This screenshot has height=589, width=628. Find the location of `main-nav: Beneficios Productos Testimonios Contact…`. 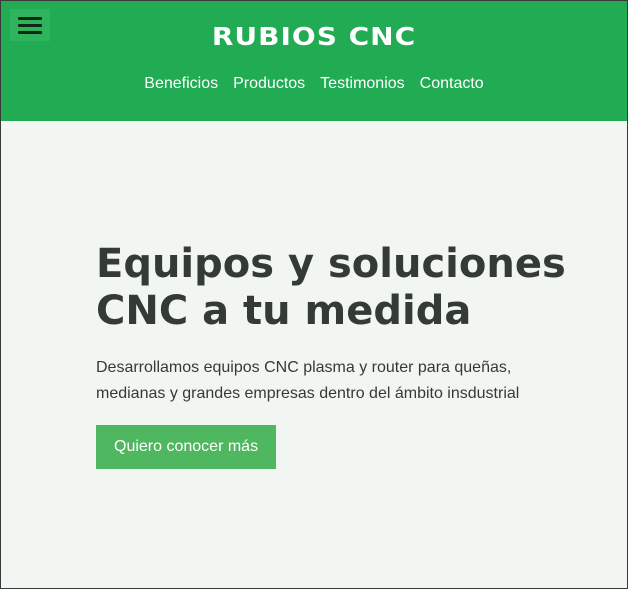

main-nav: Beneficios Productos Testimonios Contact… is located at coordinates (314, 84).